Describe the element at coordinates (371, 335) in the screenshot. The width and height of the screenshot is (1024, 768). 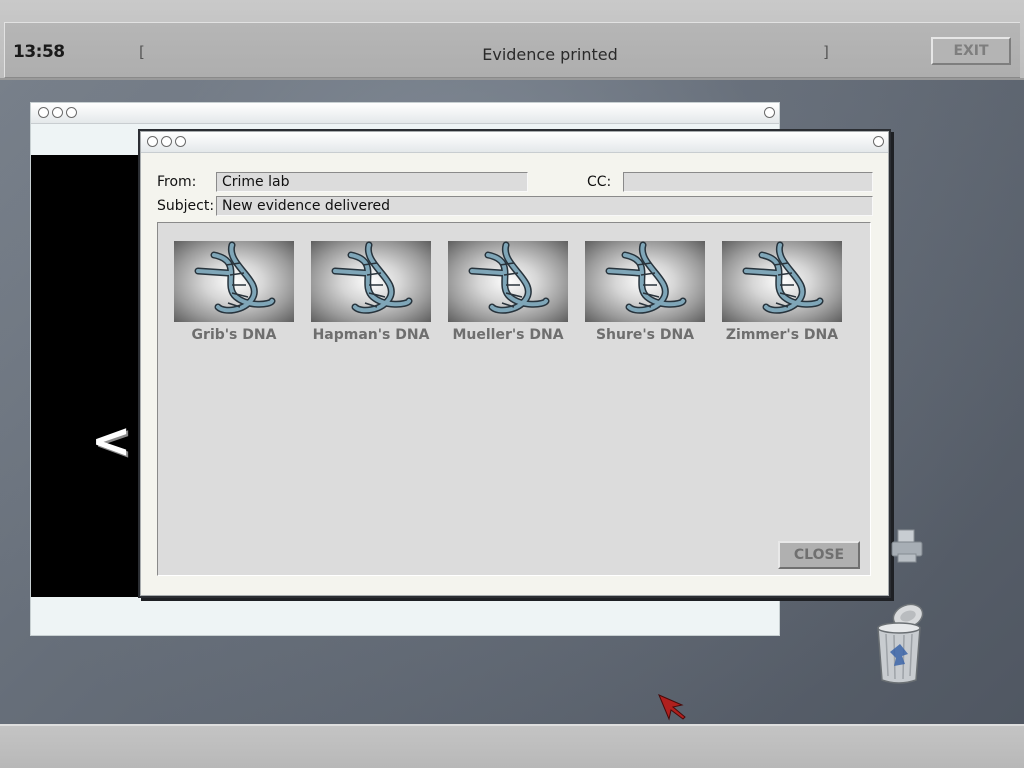
I see `evidence-label: Hapman's DNA` at that location.